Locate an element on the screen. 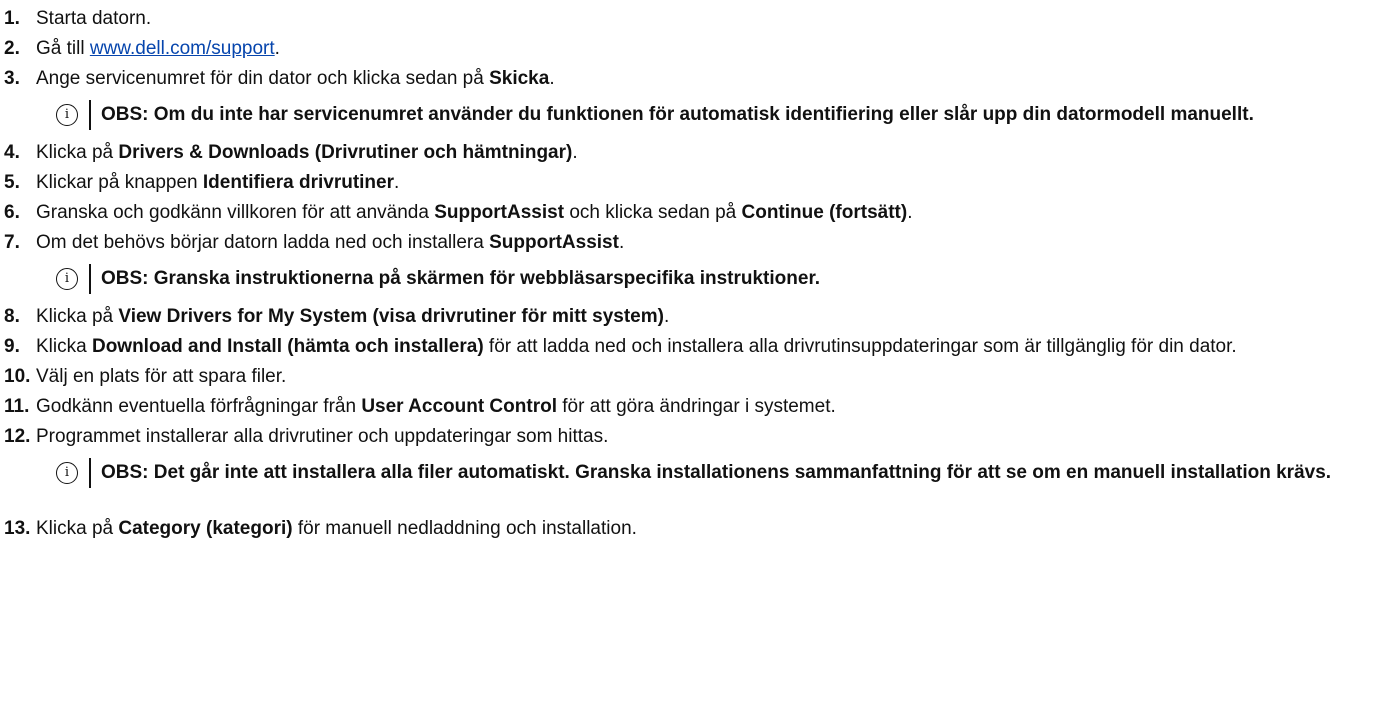  bold-term: Continue (fortsätt) is located at coordinates (824, 212).